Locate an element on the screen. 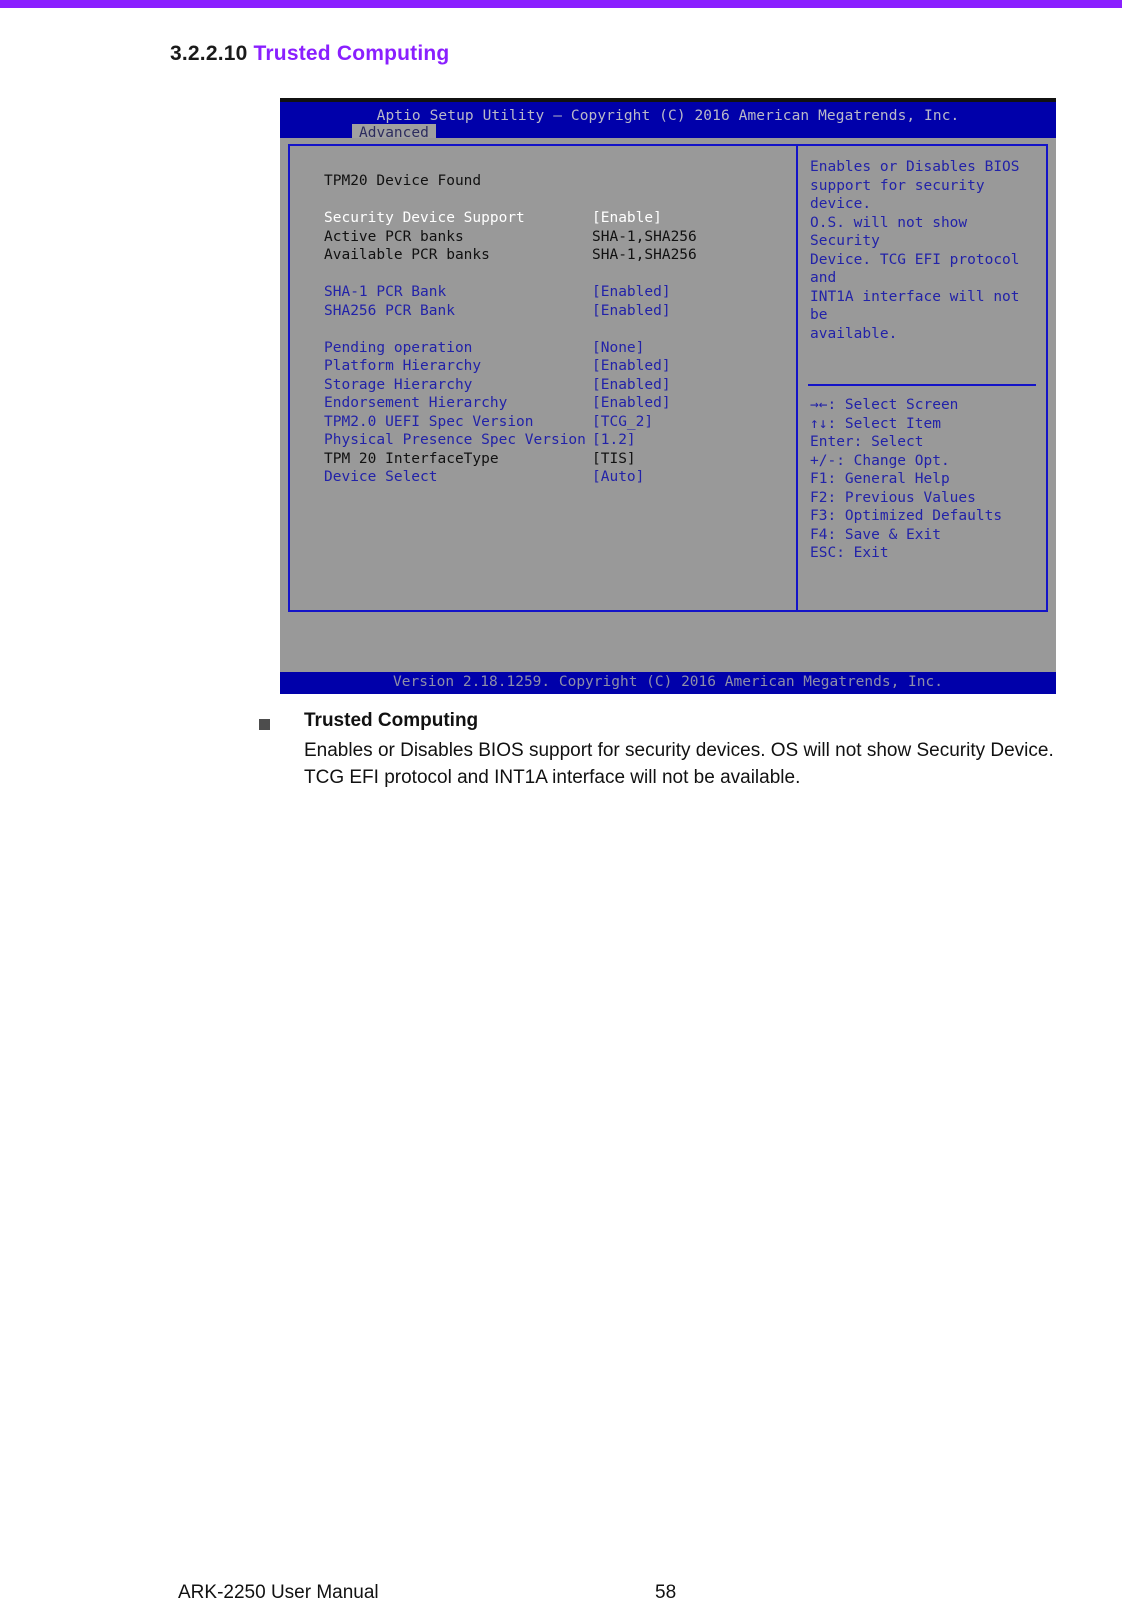  bios-status-text: TPM20 Device Found is located at coordinates (403, 181).